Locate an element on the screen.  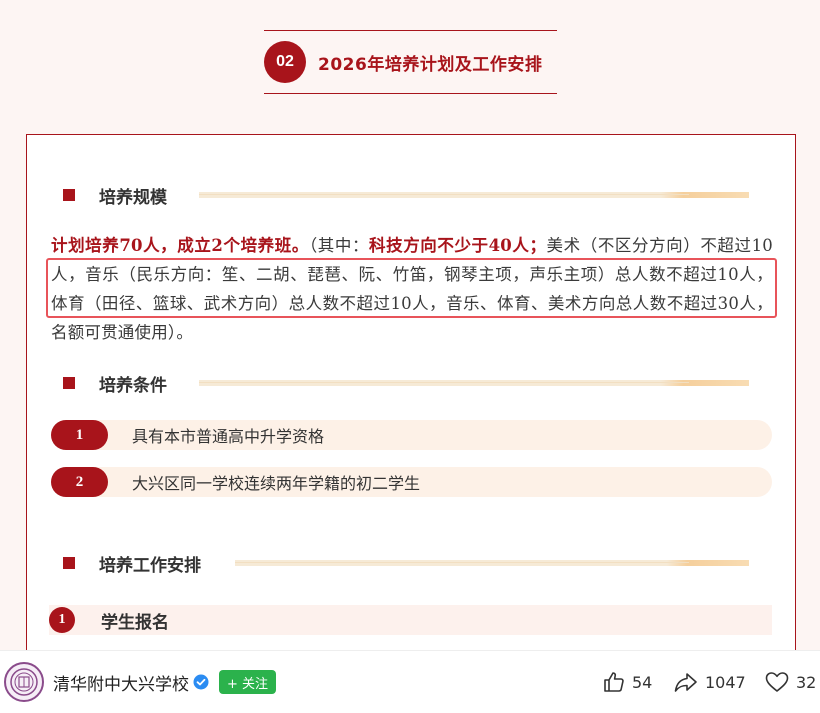
schedule-step: 1 学生报名 is located at coordinates (410, 620).